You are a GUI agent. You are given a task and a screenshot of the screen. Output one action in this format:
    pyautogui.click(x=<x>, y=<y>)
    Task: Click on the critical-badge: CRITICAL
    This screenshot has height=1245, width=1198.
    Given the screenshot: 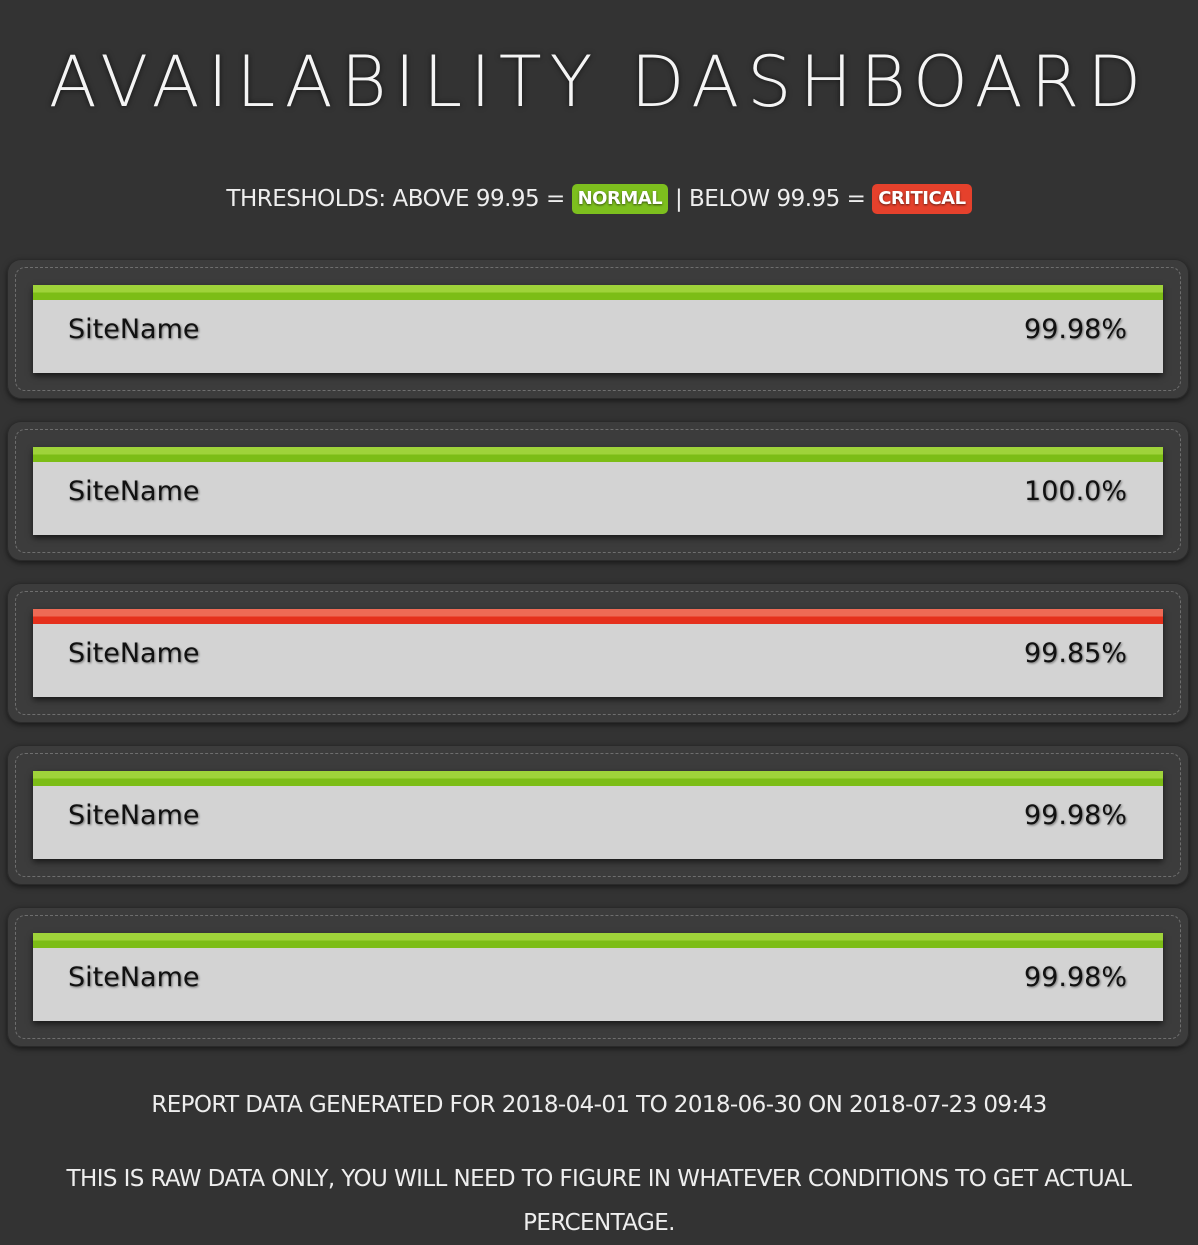 What is the action you would take?
    pyautogui.click(x=922, y=199)
    